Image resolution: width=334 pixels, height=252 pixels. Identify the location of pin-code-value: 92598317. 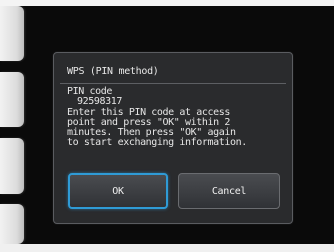
(99, 101).